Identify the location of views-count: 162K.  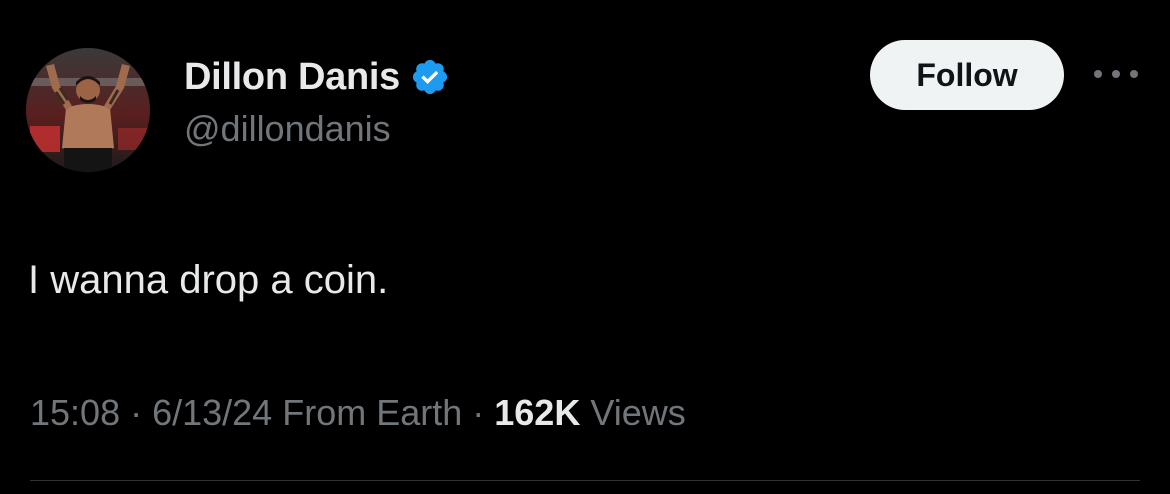
(537, 413).